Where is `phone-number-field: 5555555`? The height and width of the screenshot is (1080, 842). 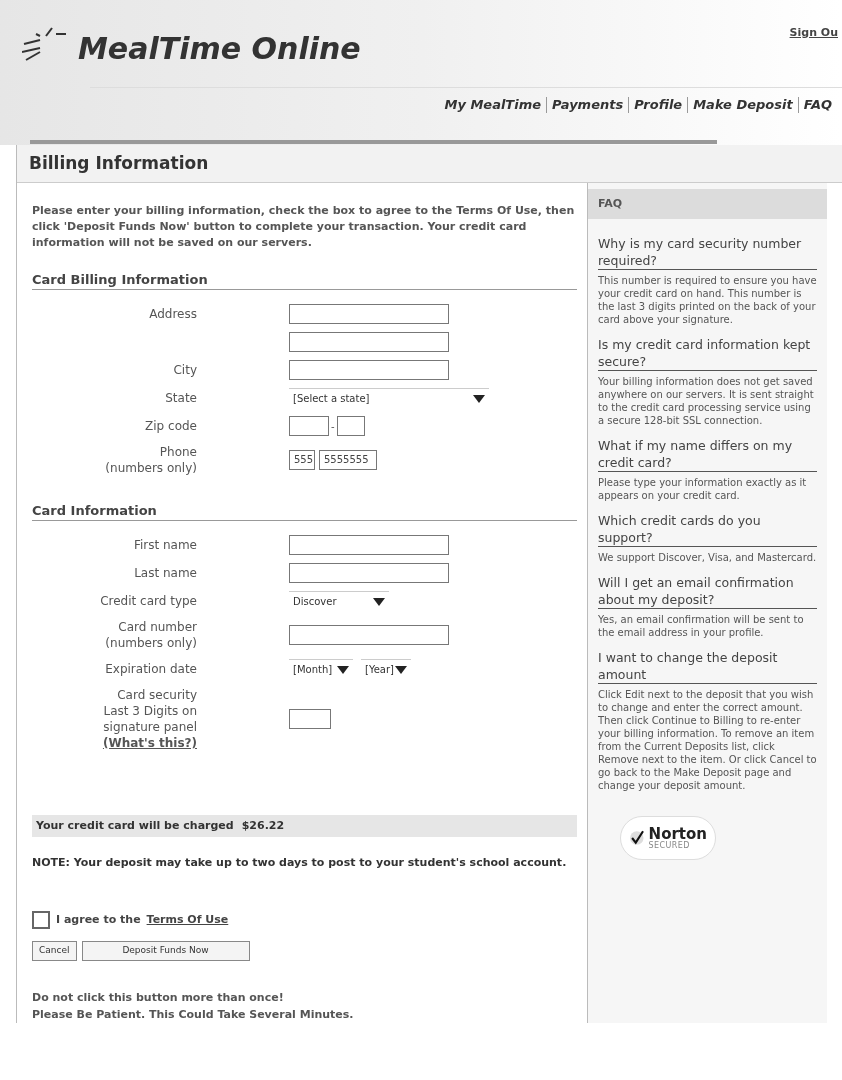 phone-number-field: 5555555 is located at coordinates (348, 460).